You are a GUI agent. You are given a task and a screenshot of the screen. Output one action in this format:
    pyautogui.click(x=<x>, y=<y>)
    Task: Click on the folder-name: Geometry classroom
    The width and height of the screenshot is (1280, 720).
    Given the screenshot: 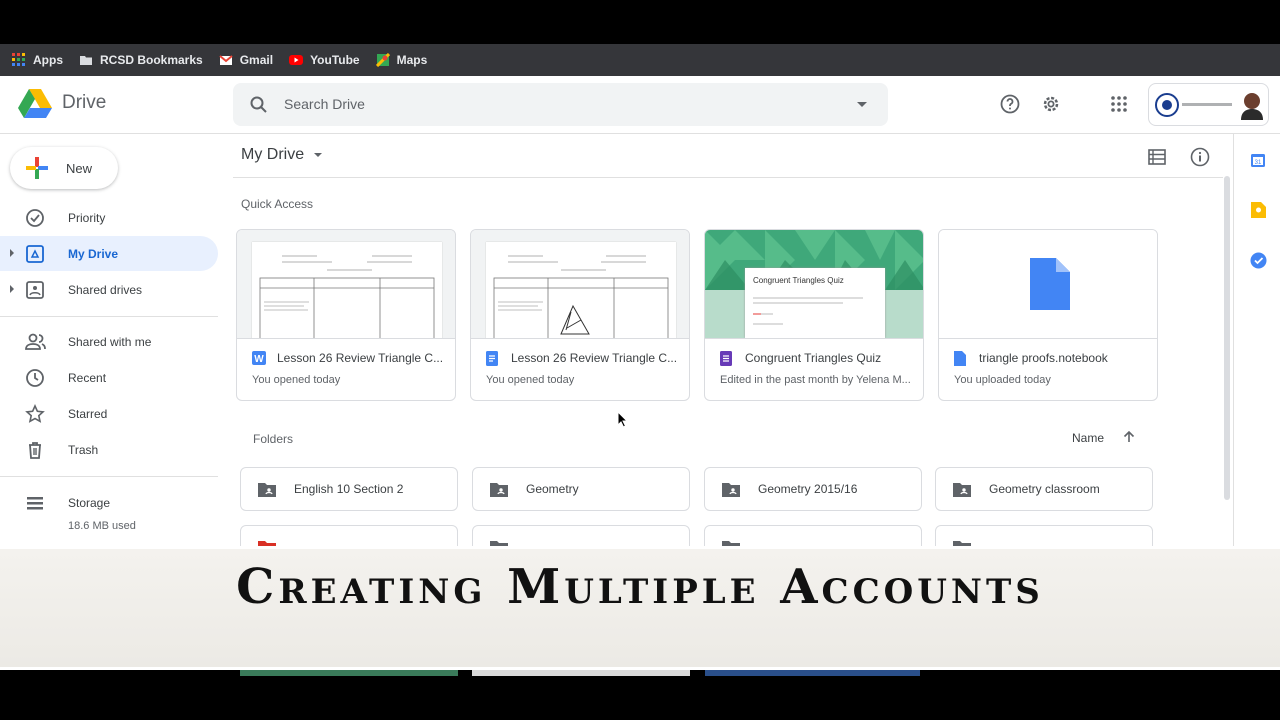 What is the action you would take?
    pyautogui.click(x=1044, y=489)
    